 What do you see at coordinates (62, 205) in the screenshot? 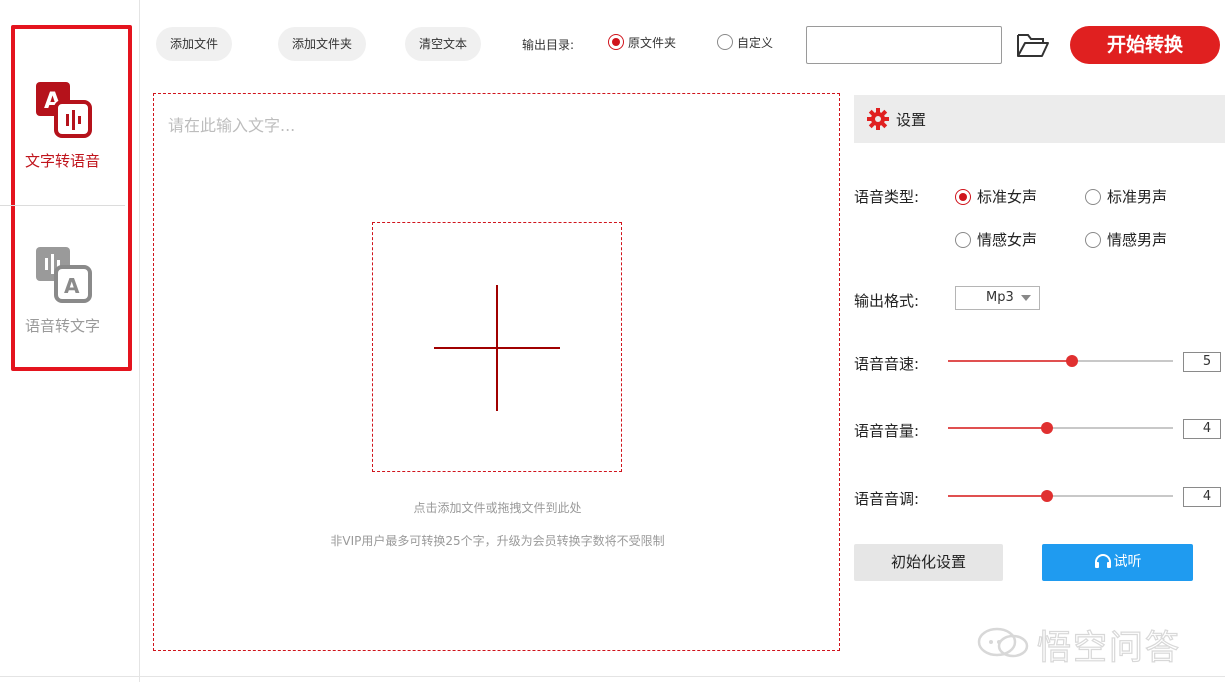
I see `sidebar-divider` at bounding box center [62, 205].